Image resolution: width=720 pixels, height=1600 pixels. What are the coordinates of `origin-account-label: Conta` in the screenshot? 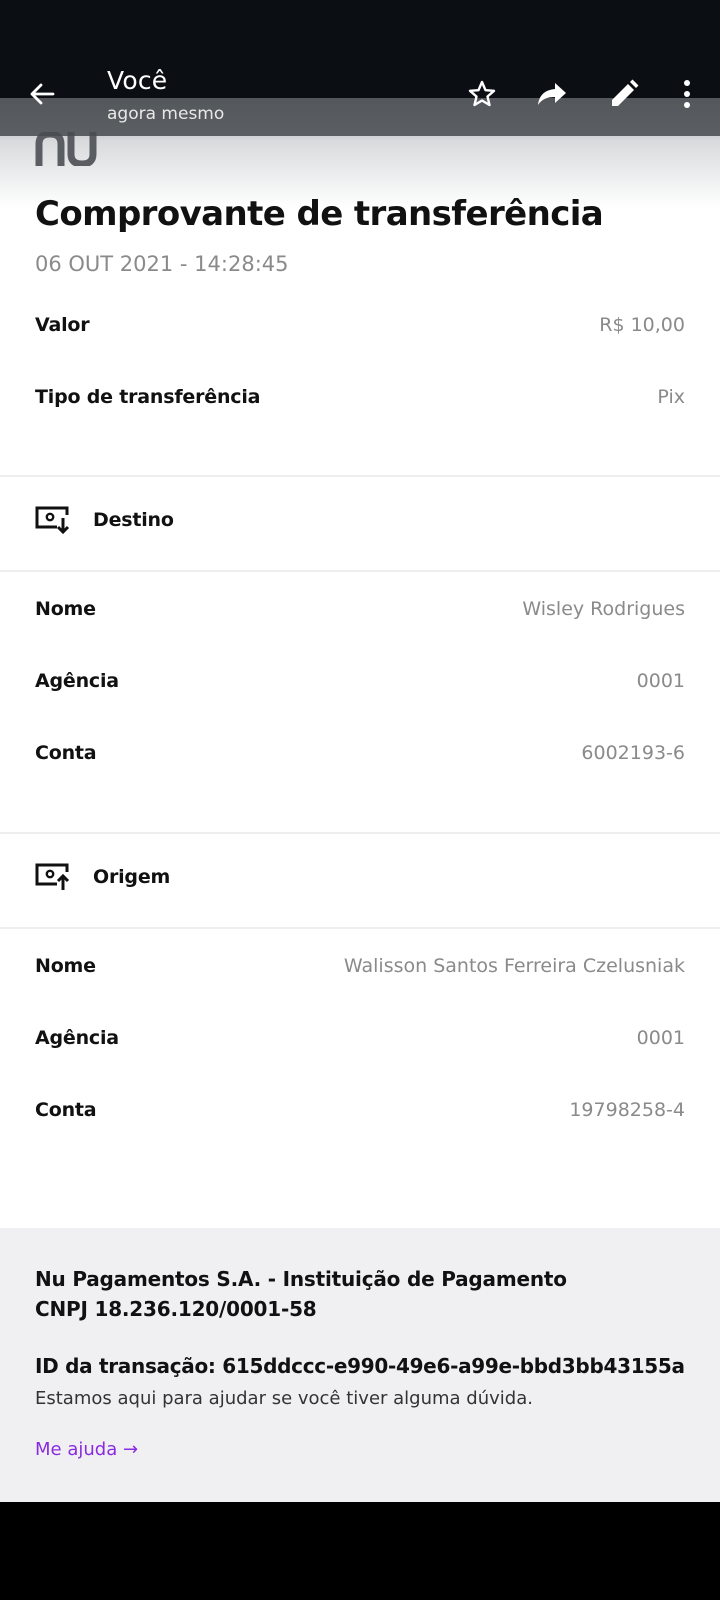 It's located at (66, 1110).